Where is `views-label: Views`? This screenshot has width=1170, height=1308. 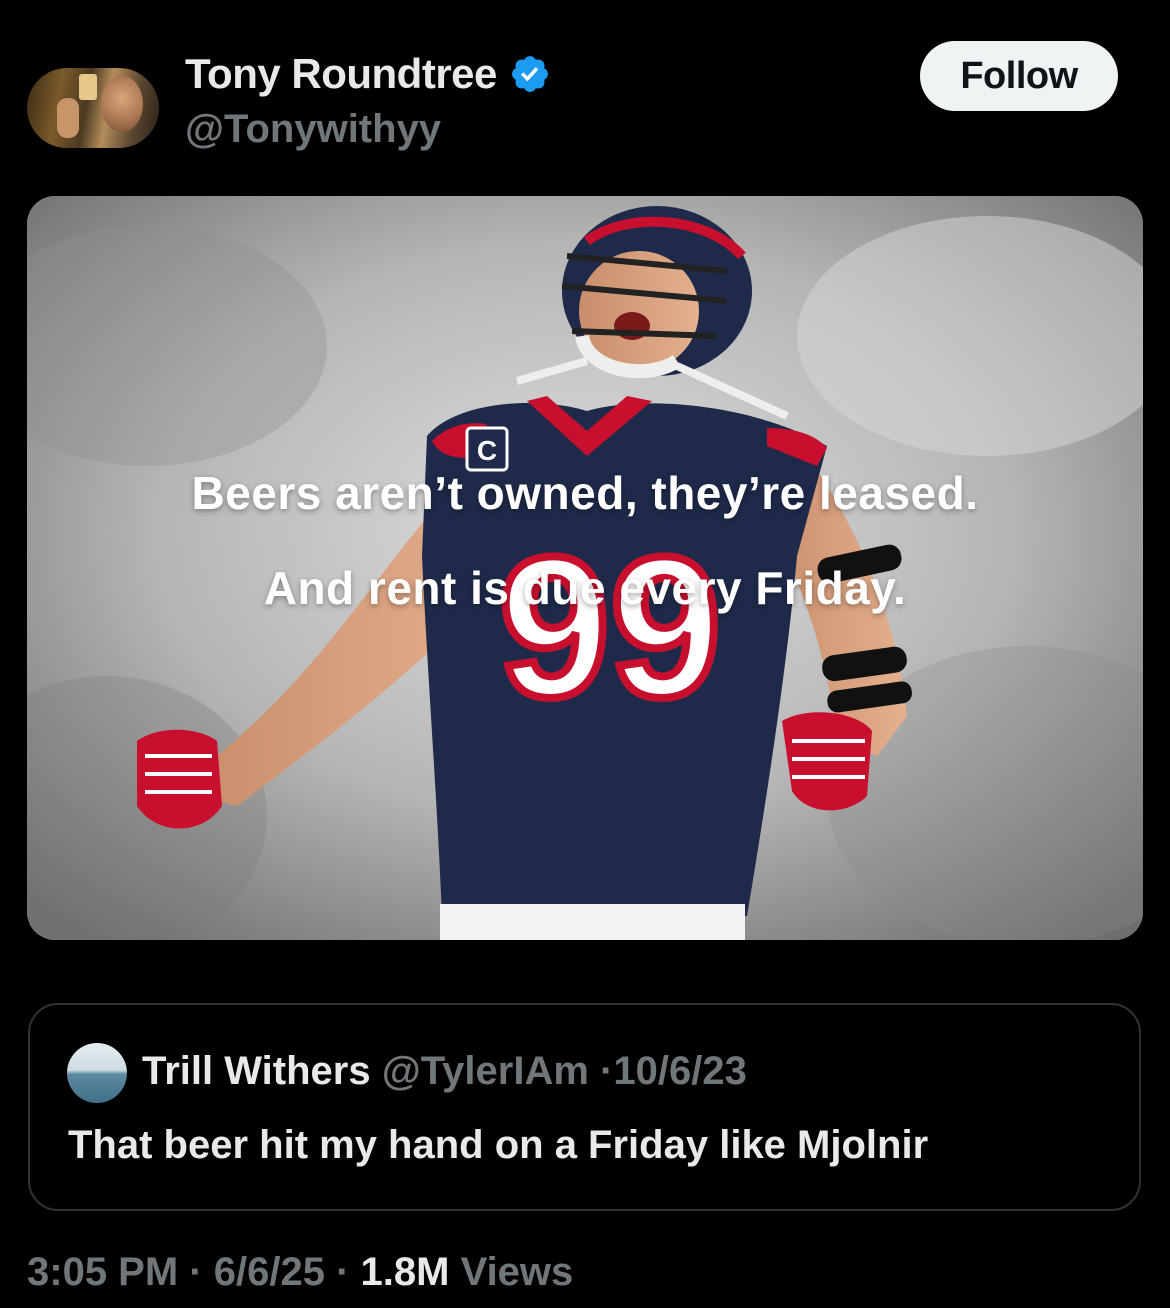
views-label: Views is located at coordinates (517, 1272).